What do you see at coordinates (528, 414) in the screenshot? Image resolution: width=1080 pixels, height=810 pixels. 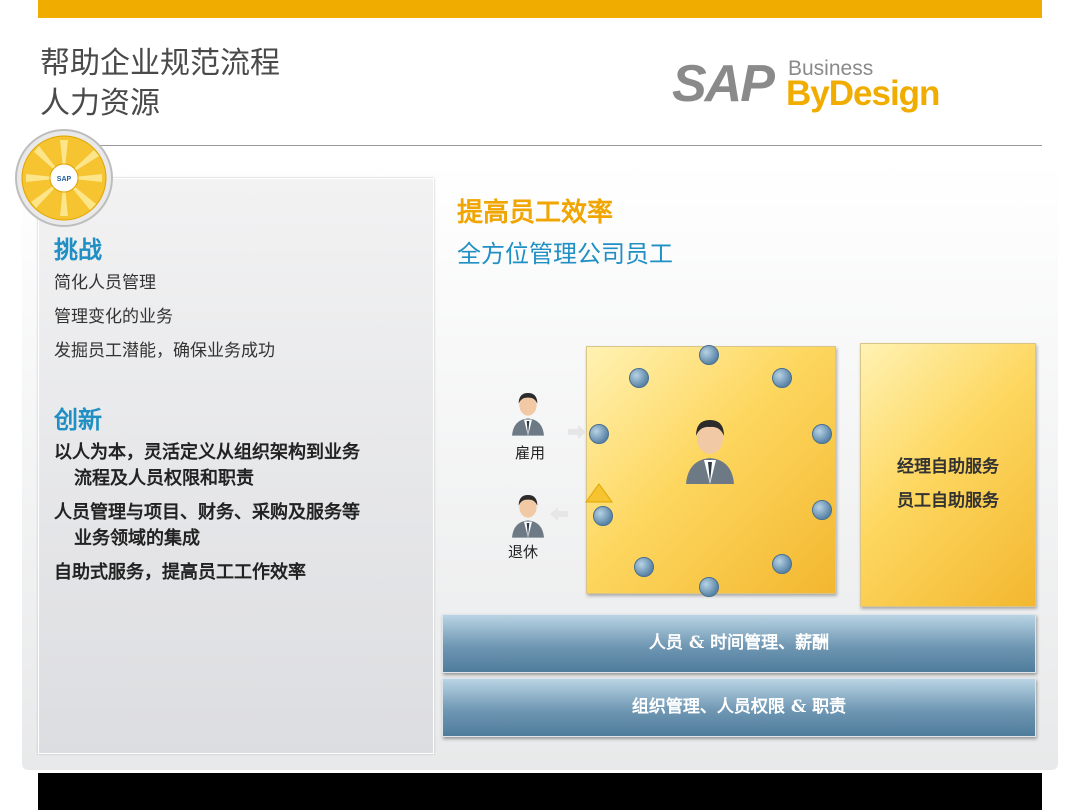 I see `hire-person-icon` at bounding box center [528, 414].